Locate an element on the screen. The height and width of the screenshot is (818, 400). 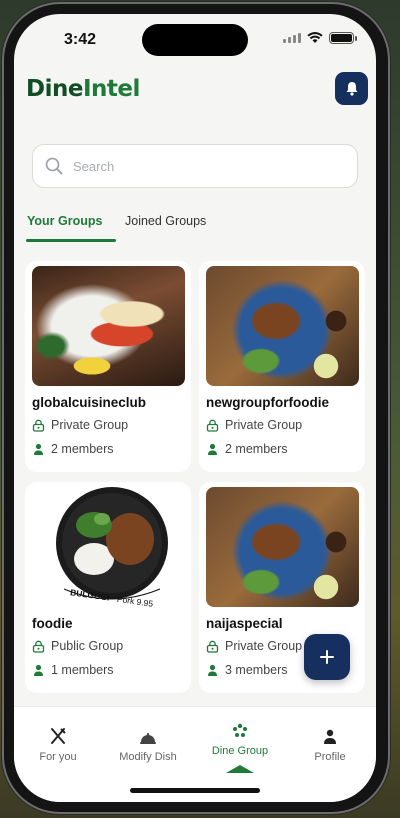
wifi-icon is located at coordinates (315, 37).